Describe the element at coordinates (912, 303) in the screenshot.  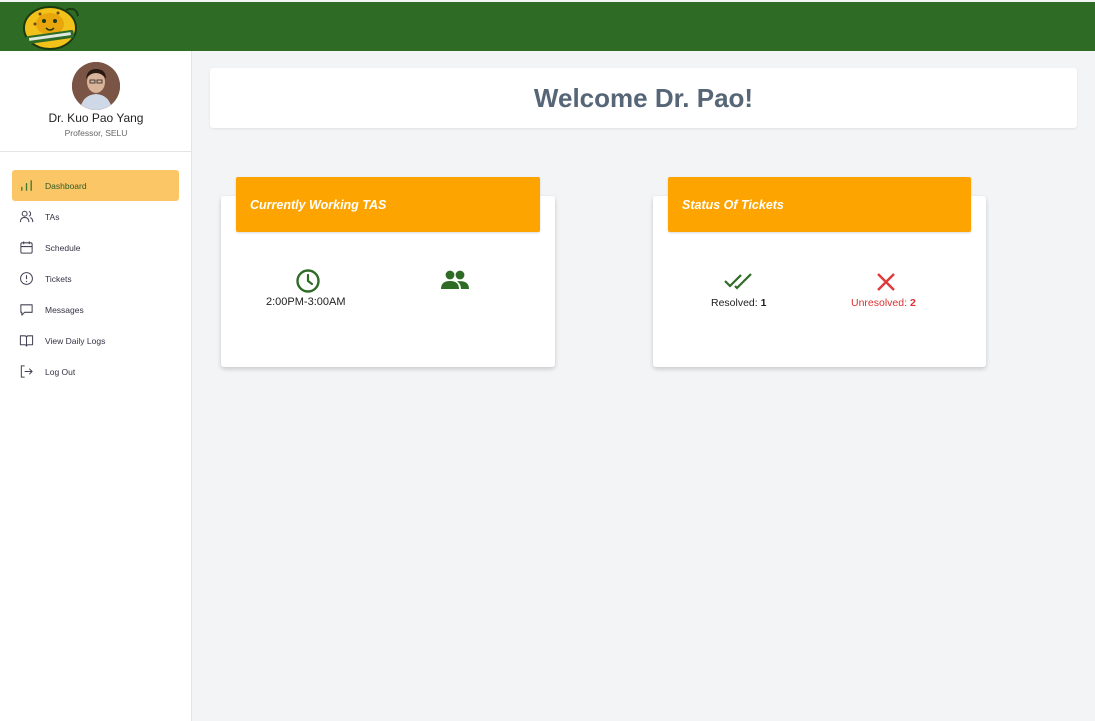
I see `unresolved-count: 2` at that location.